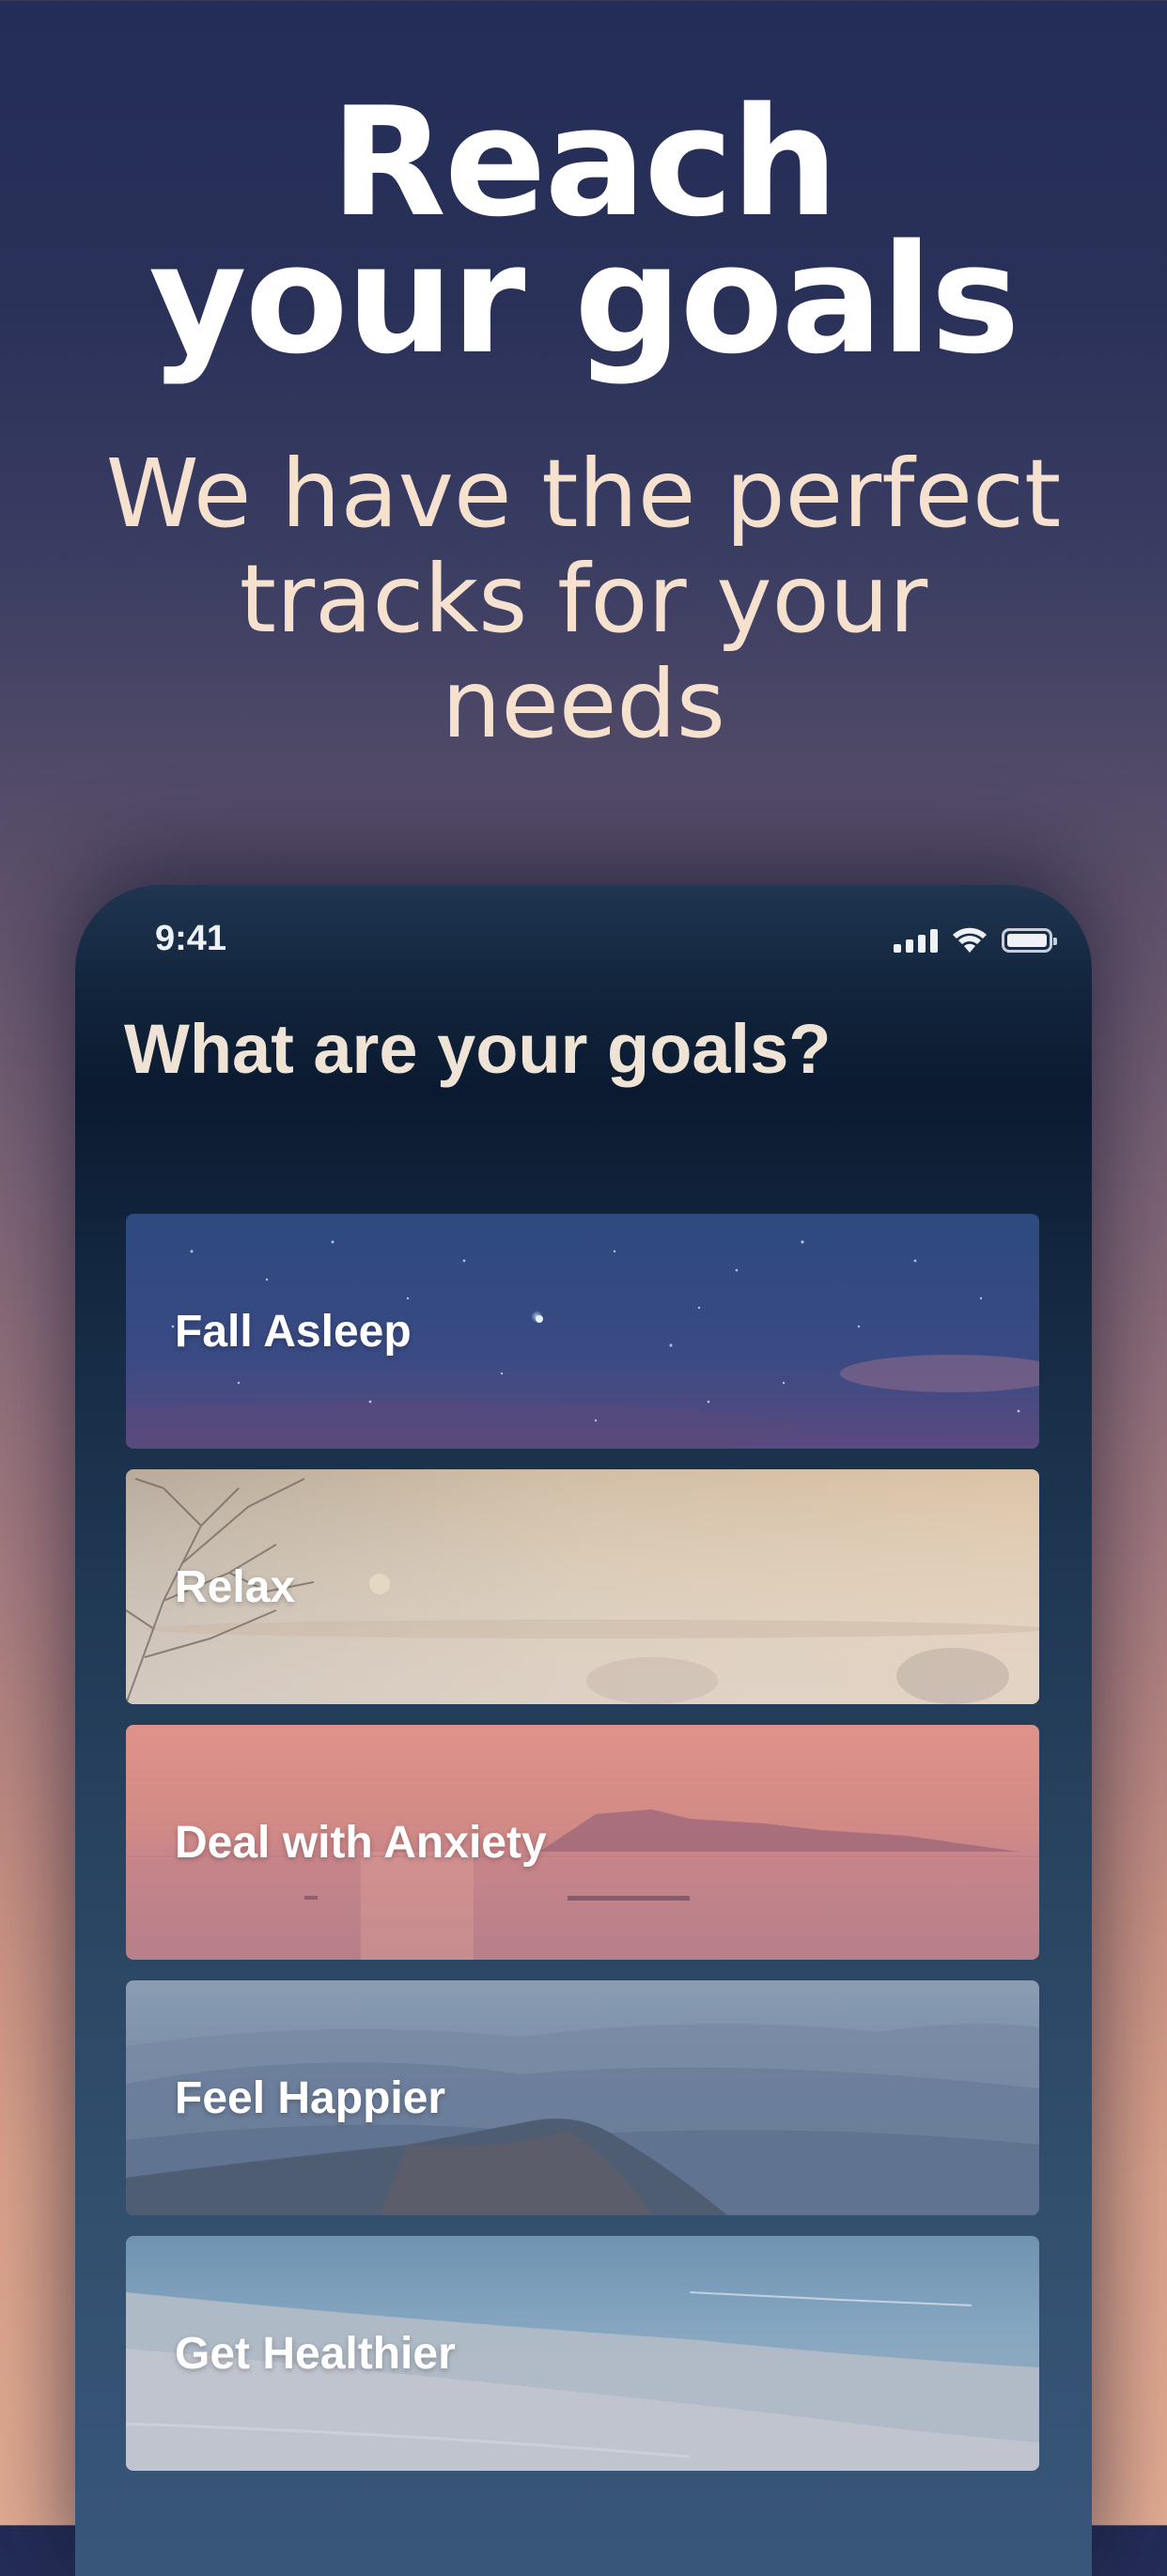  Describe the element at coordinates (916, 941) in the screenshot. I see `cellular-signal-icon` at that location.